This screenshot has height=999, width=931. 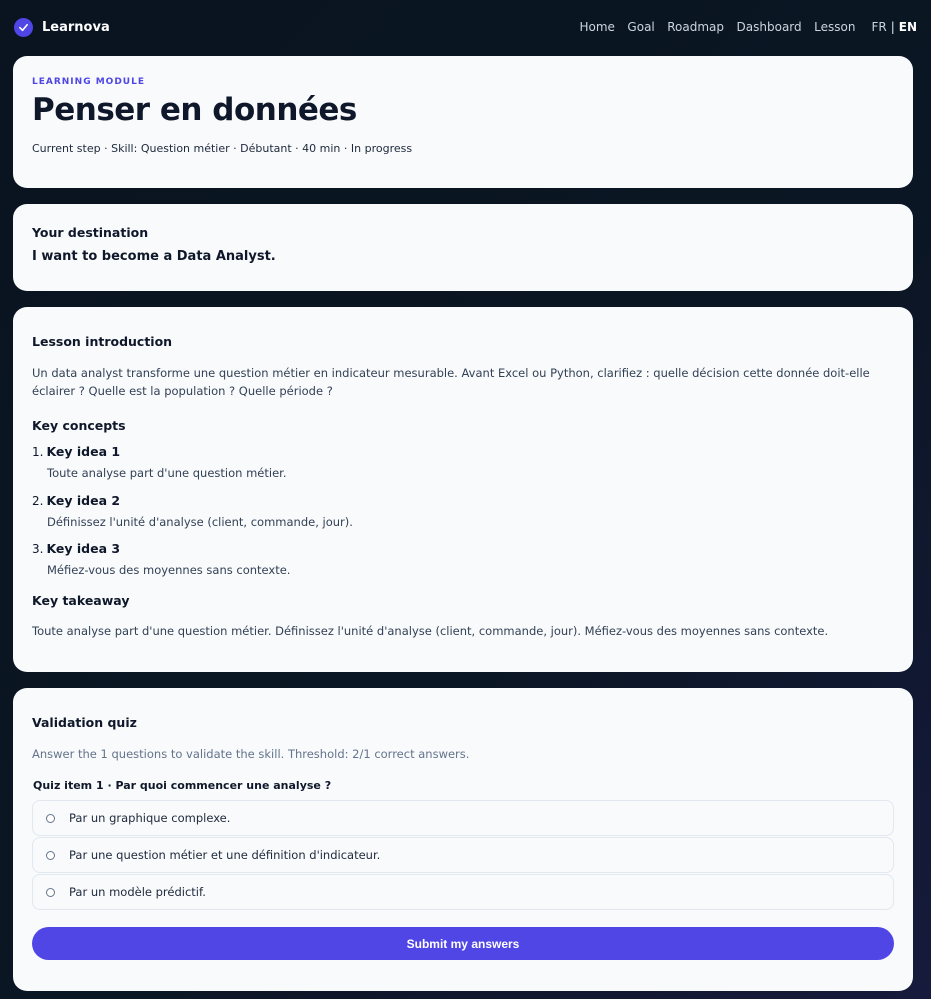 I want to click on module-title: Penser en données, so click(x=194, y=110).